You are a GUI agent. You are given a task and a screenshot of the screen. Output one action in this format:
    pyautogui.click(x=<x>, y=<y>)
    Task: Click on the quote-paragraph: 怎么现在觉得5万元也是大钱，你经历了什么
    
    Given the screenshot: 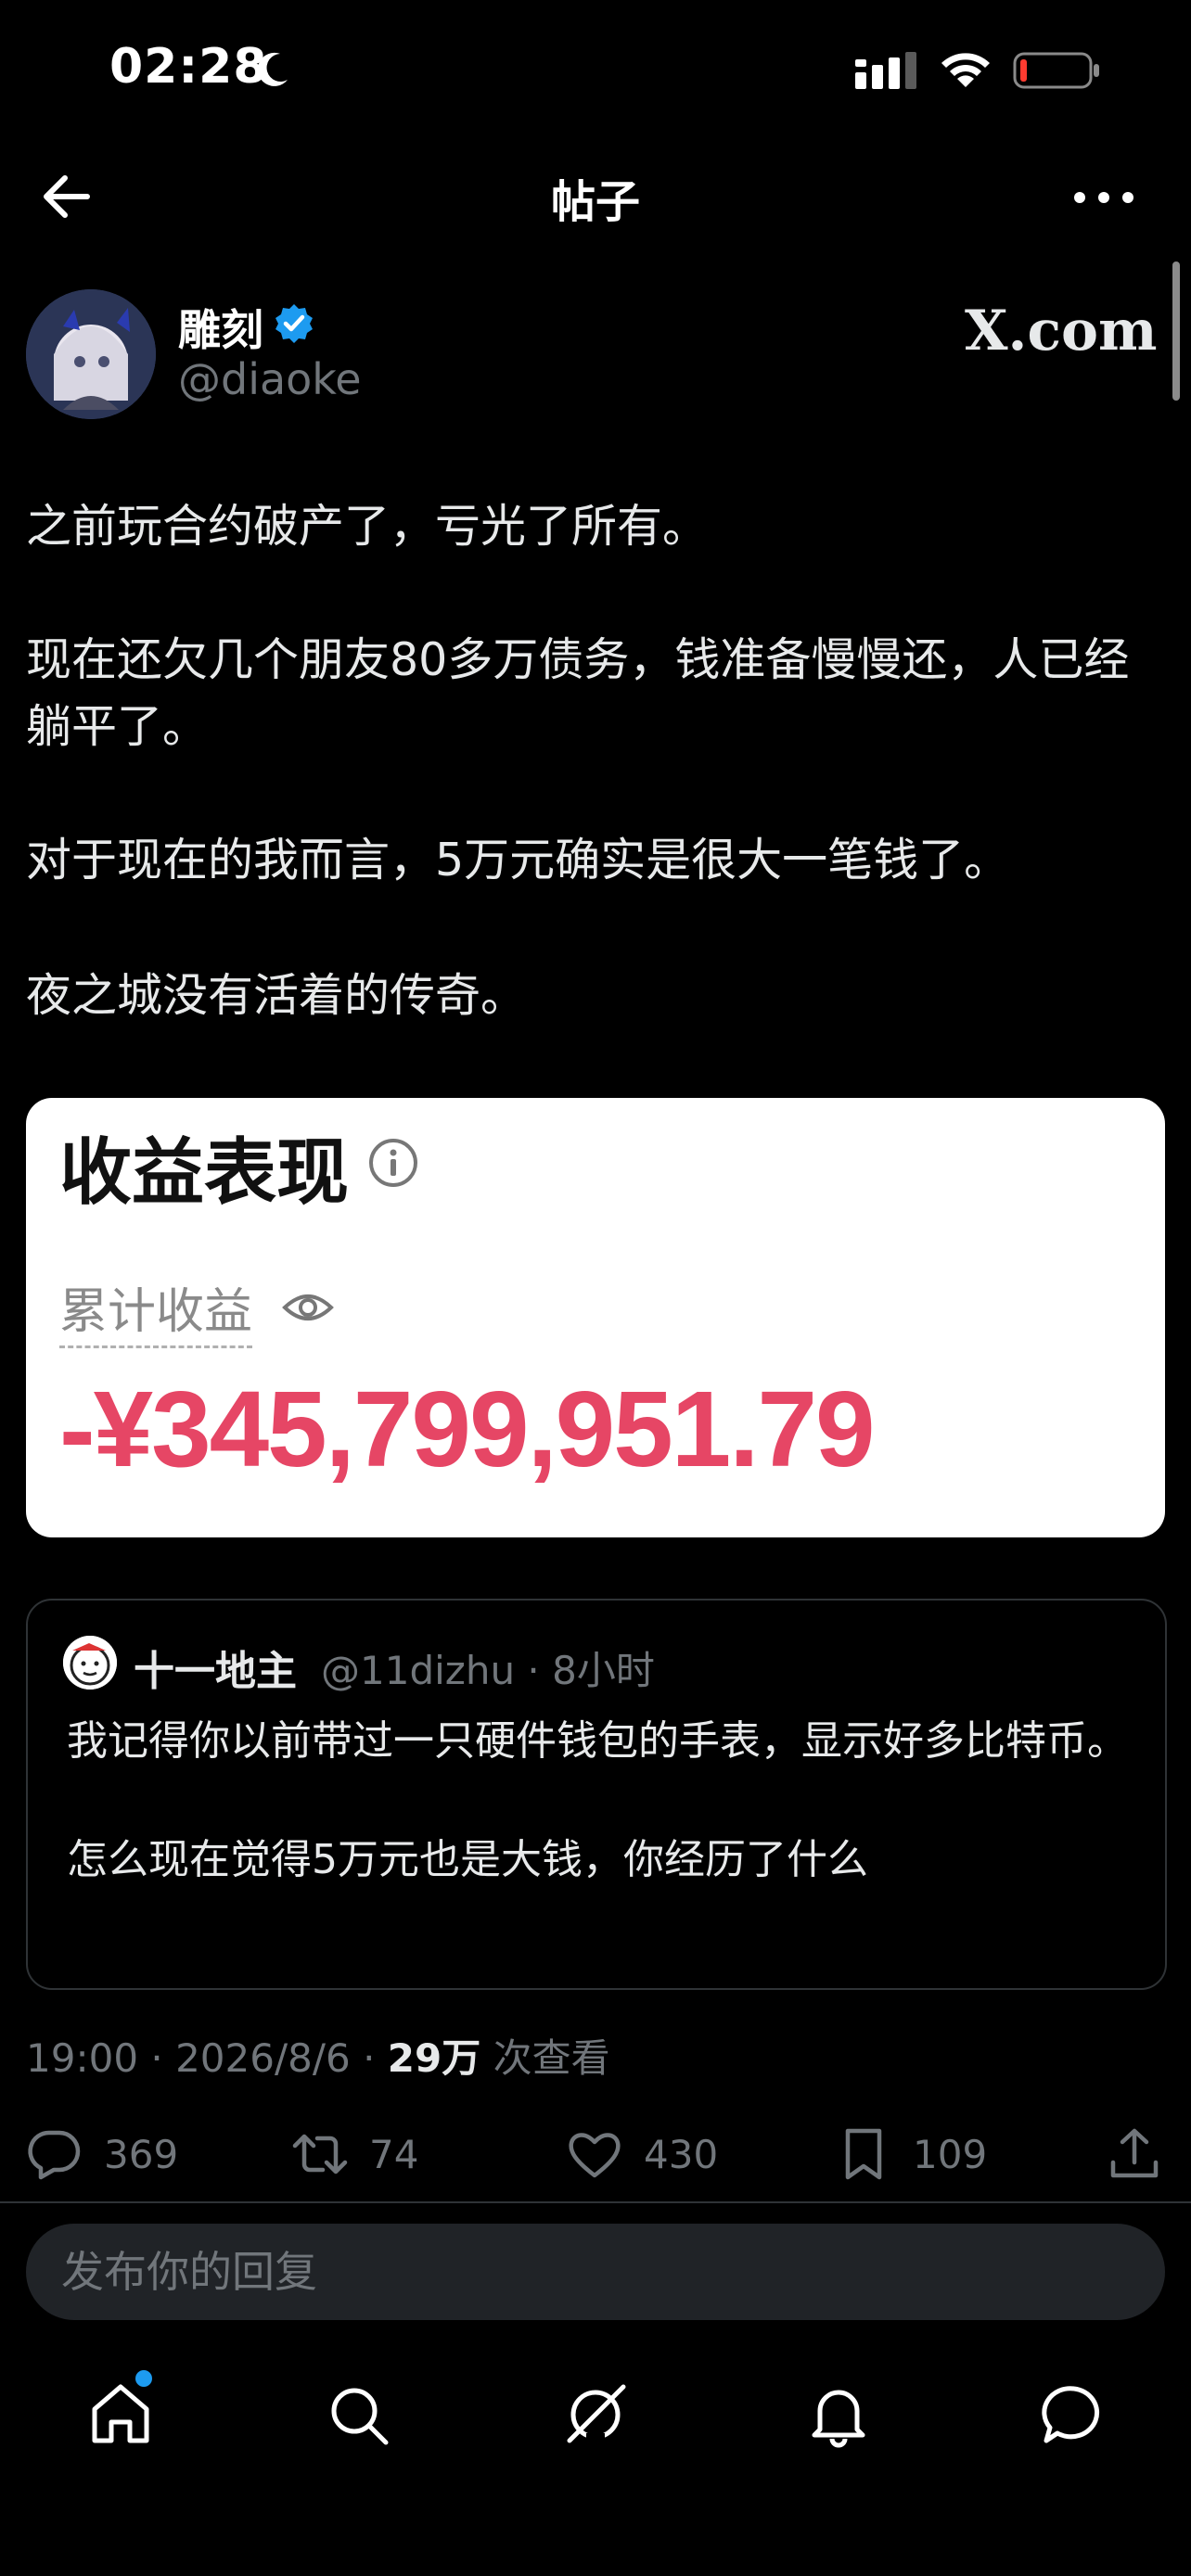 What is the action you would take?
    pyautogui.click(x=467, y=1860)
    